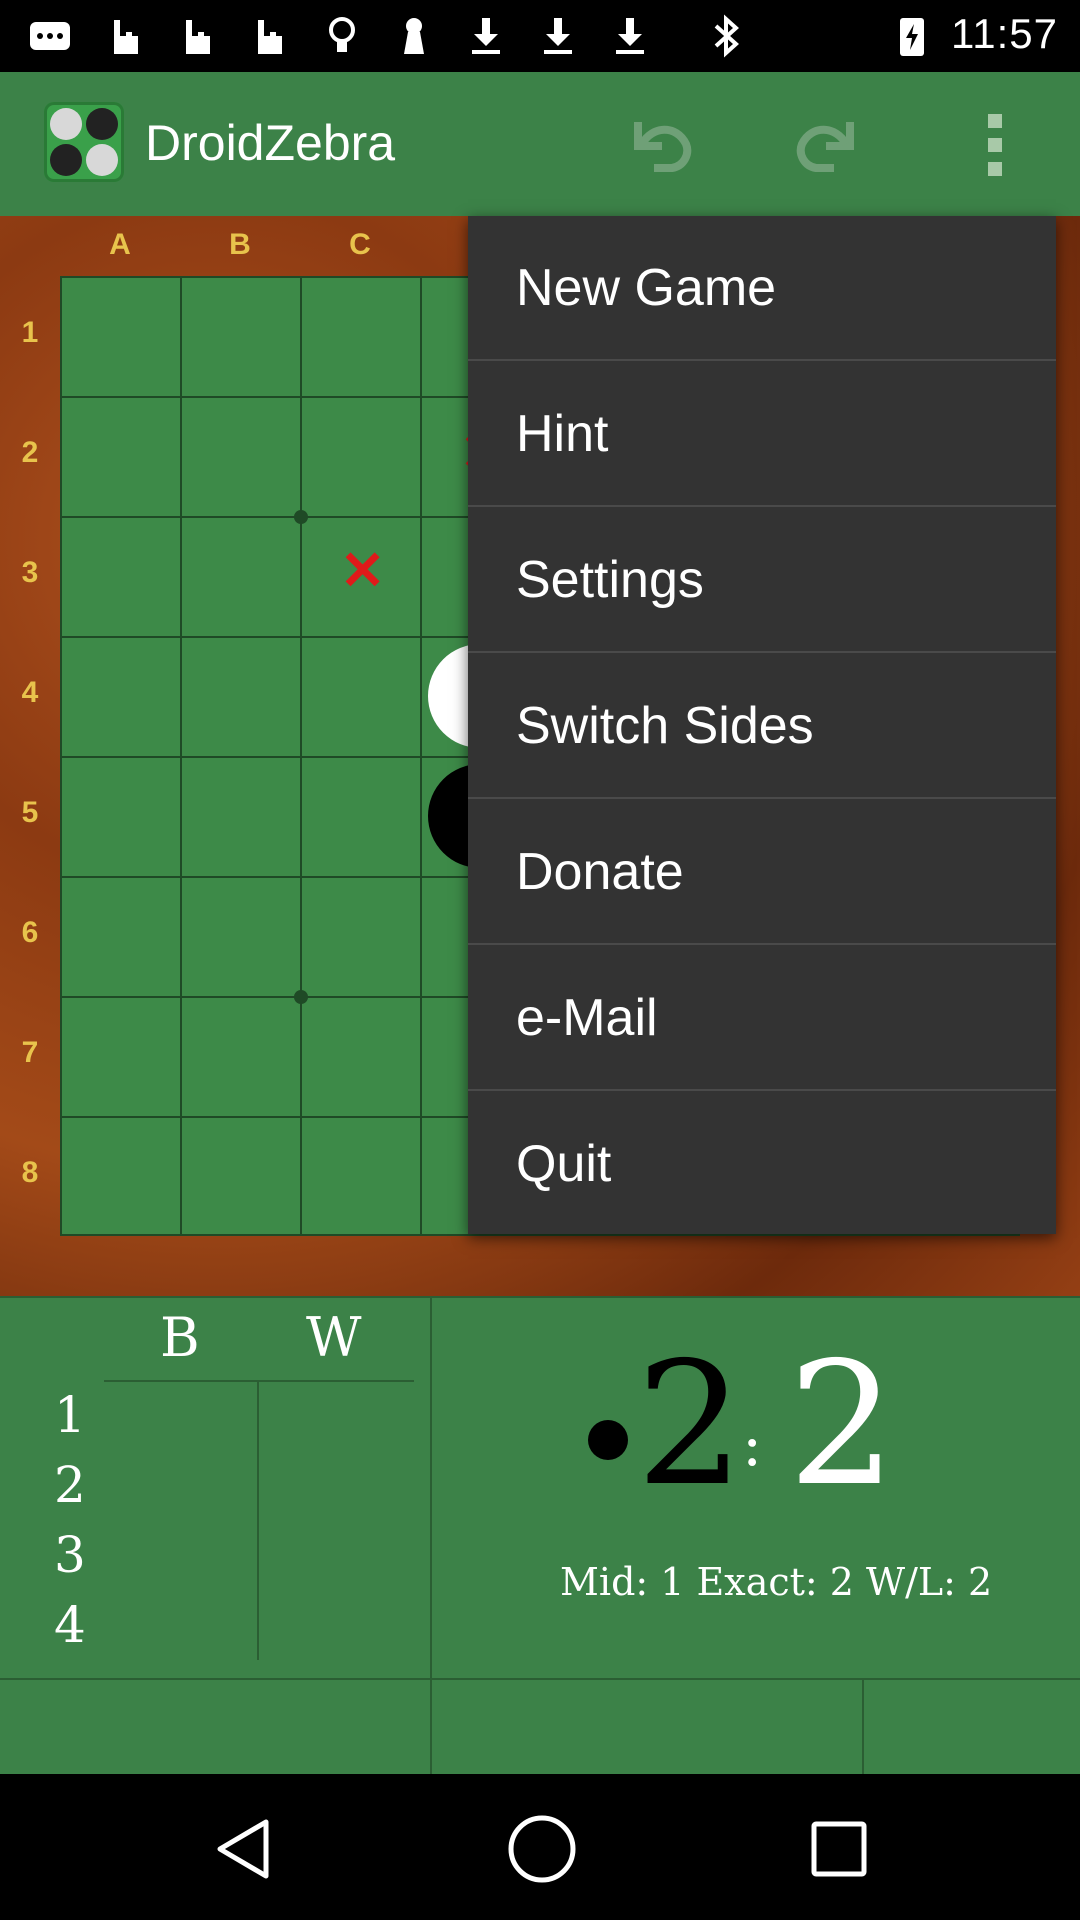 Image resolution: width=1080 pixels, height=1920 pixels. Describe the element at coordinates (540, 36) in the screenshot. I see `status-bar: 11:57` at that location.